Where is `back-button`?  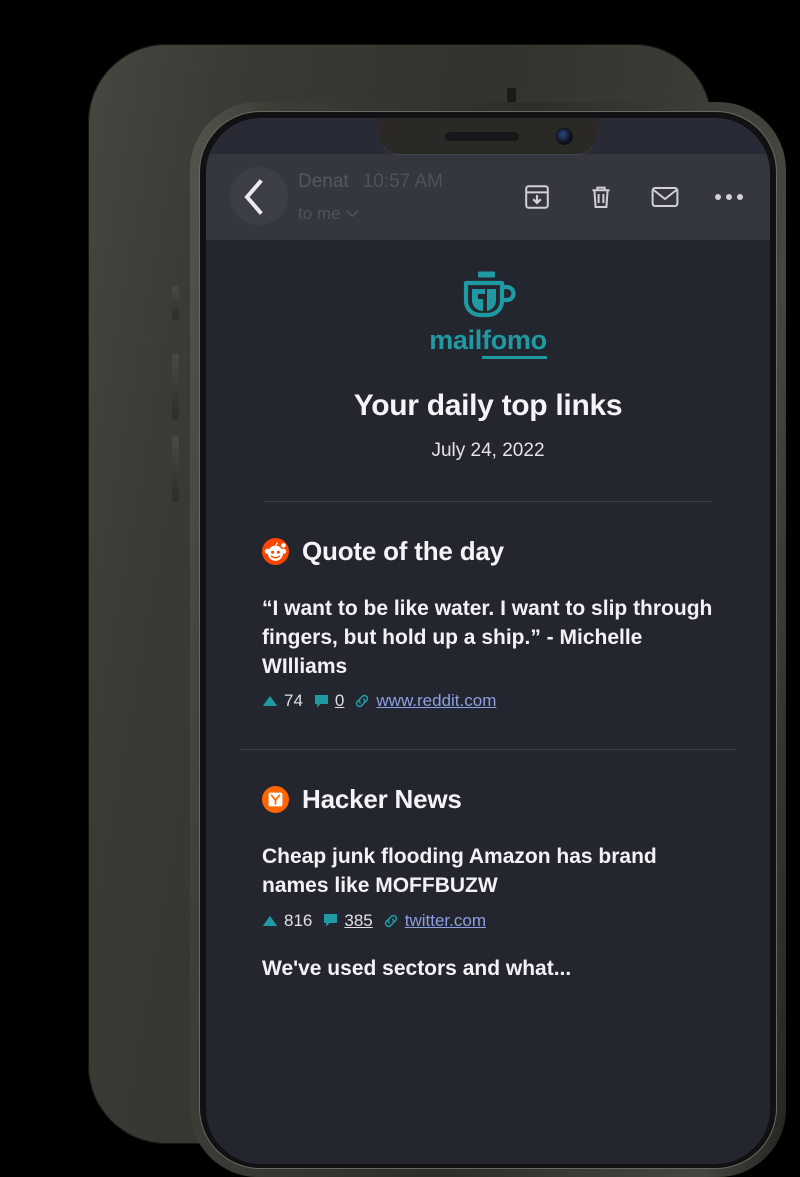 back-button is located at coordinates (253, 197).